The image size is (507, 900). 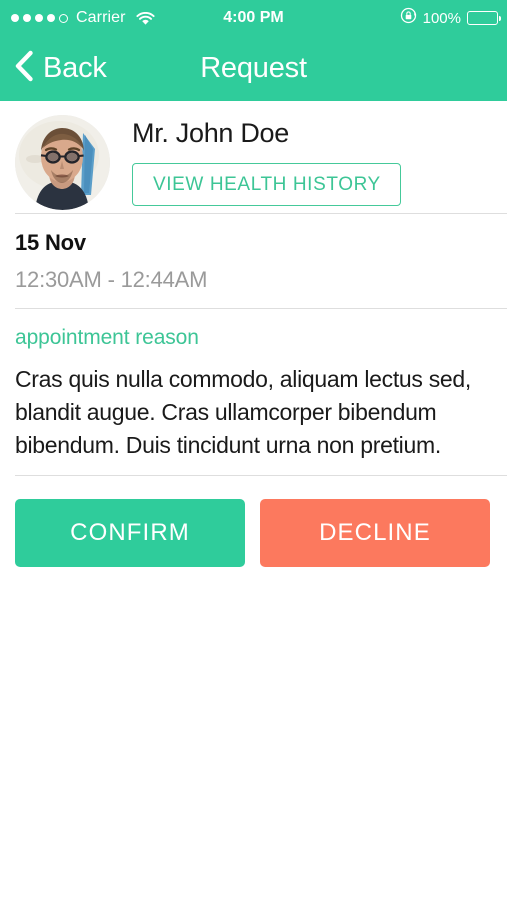 What do you see at coordinates (101, 17) in the screenshot?
I see `carrier-label: Carrier` at bounding box center [101, 17].